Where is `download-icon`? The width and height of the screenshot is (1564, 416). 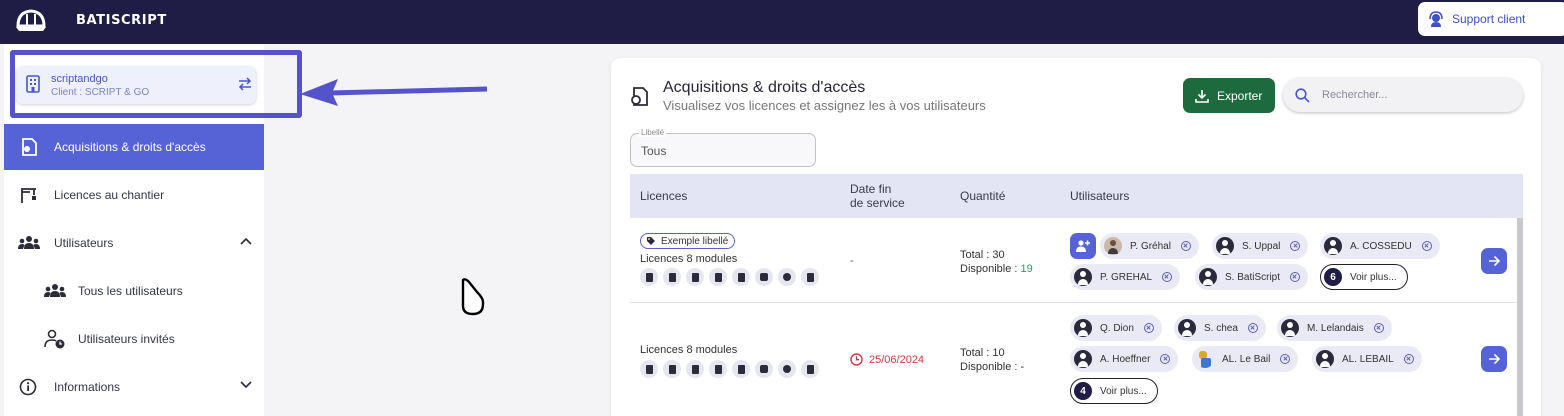
download-icon is located at coordinates (1202, 96).